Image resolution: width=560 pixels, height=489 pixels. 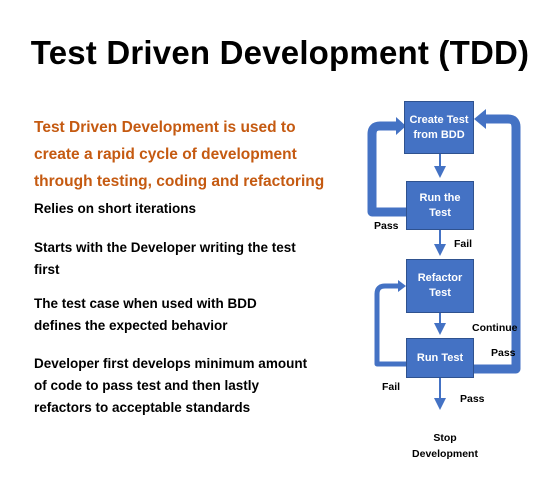 I want to click on run-the-test-box: Run the Test, so click(x=440, y=205).